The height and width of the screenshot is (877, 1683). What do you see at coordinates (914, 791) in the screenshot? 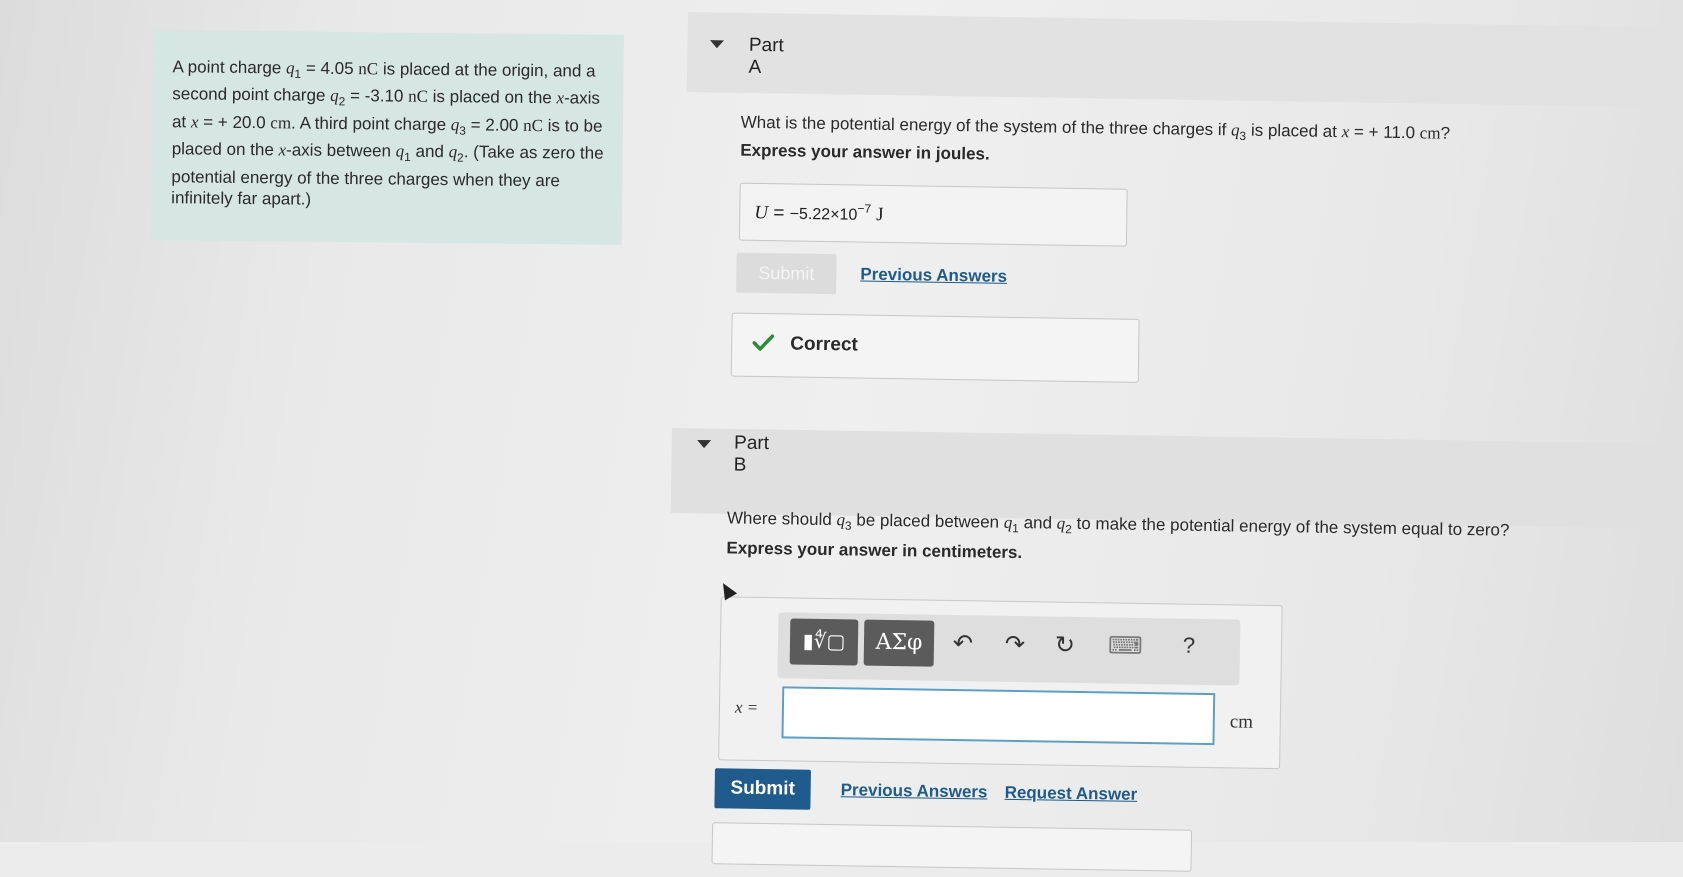
I see `part-b-previous-answers-link: Previous Answers` at bounding box center [914, 791].